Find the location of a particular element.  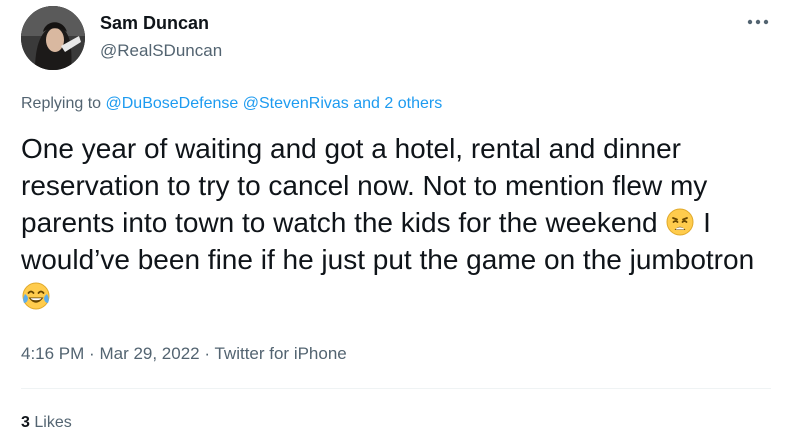

likes-count: 3 is located at coordinates (25, 422).